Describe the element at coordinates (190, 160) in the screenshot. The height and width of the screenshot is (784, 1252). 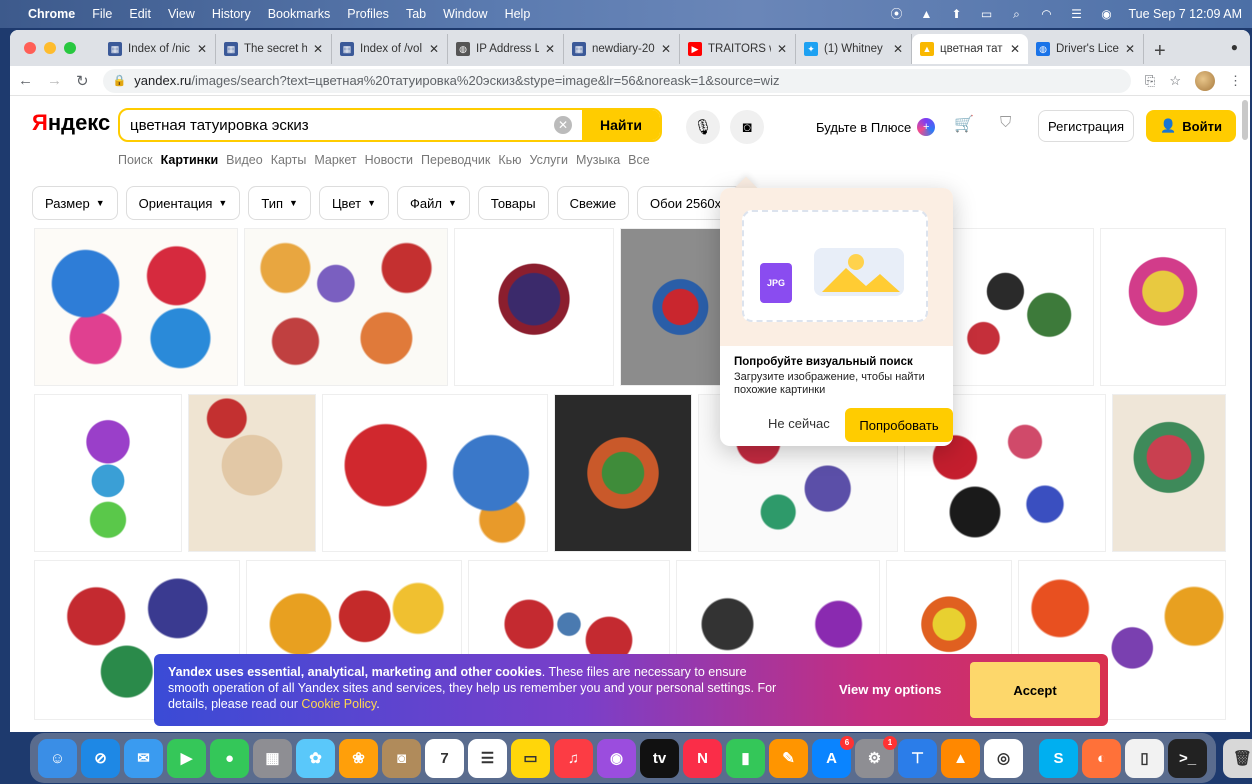
I see `service-link: Картинки` at that location.